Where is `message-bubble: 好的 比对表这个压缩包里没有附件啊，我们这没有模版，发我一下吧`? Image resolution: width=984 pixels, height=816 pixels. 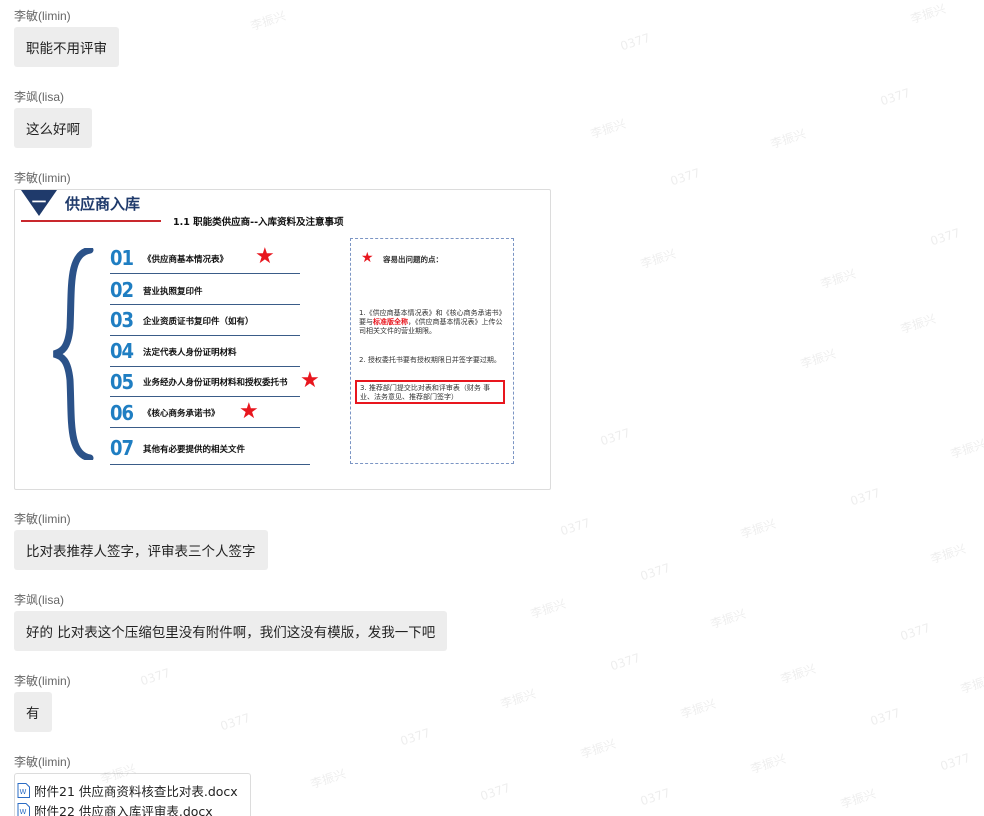
message-bubble: 好的 比对表这个压缩包里没有附件啊，我们这没有模版，发我一下吧 is located at coordinates (230, 631).